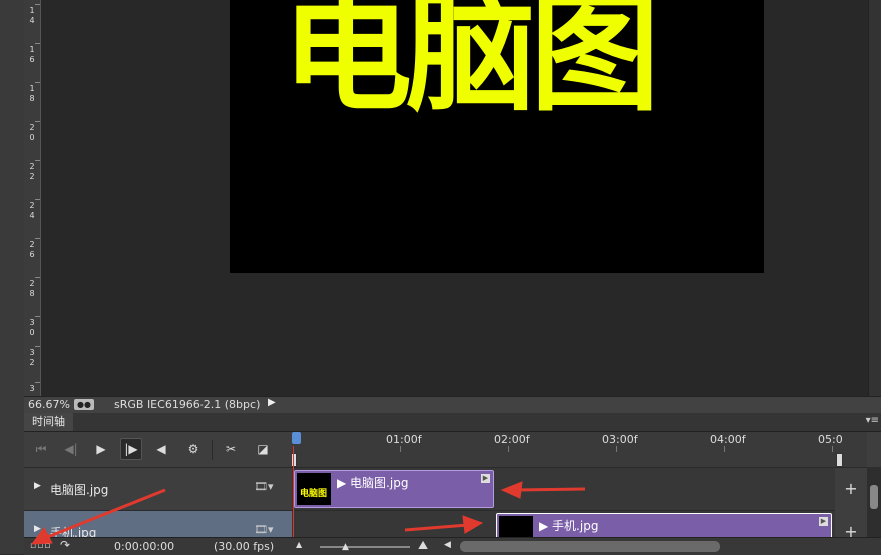  What do you see at coordinates (872, 420) in the screenshot?
I see `panel-menu-icon: ▾≡` at bounding box center [872, 420].